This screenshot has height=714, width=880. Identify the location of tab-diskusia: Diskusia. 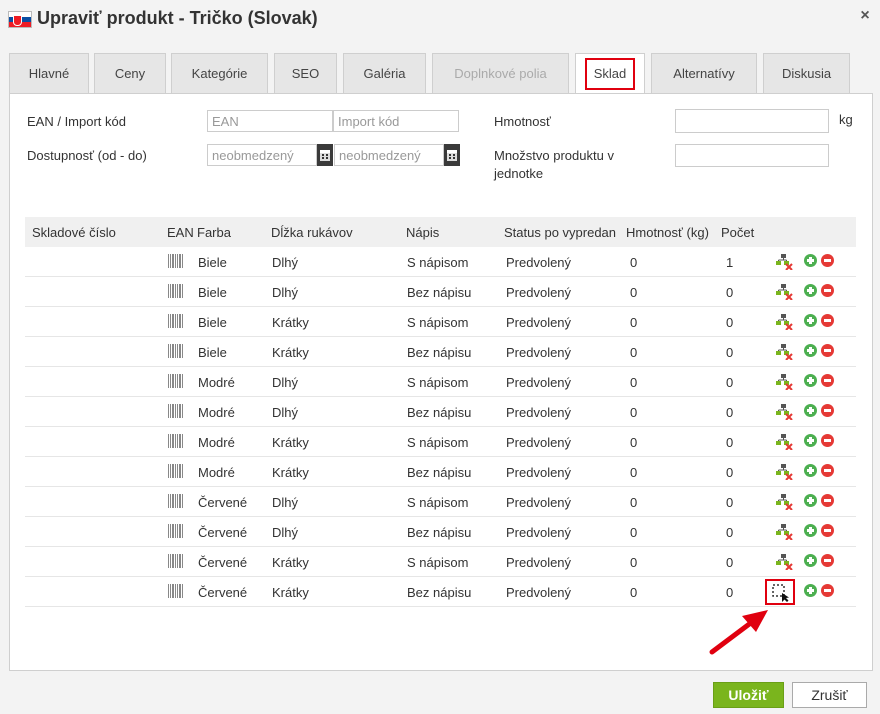
(806, 73).